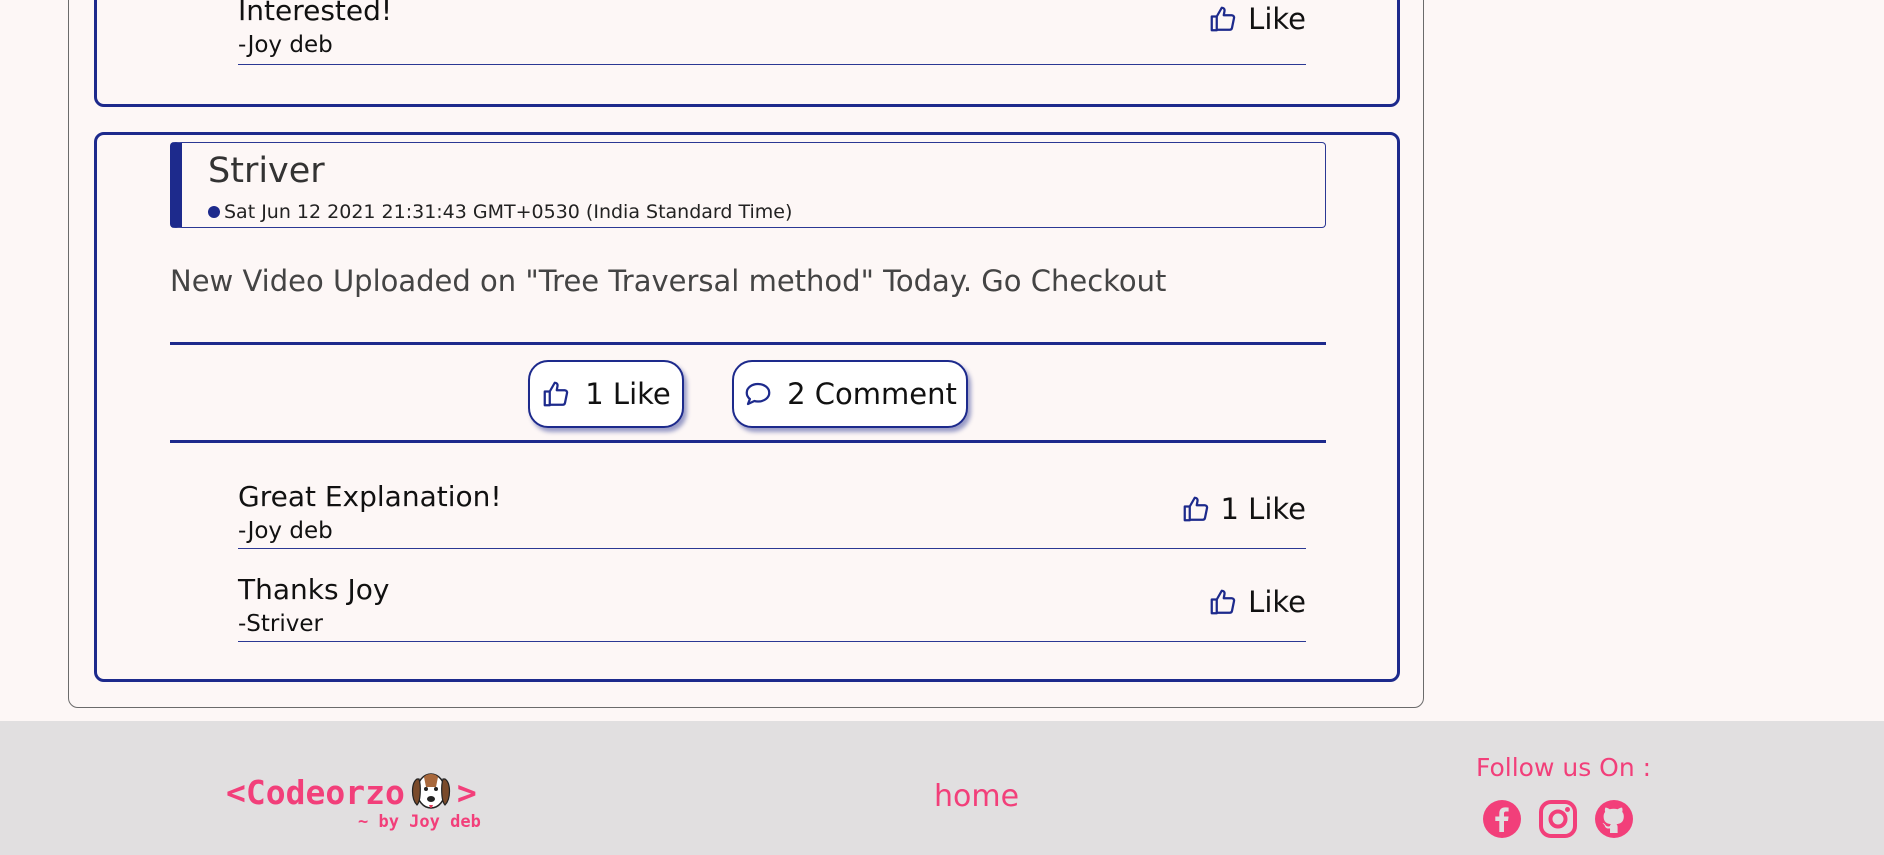 This screenshot has width=1884, height=855. I want to click on comment-like-button: 1 Like, so click(1244, 509).